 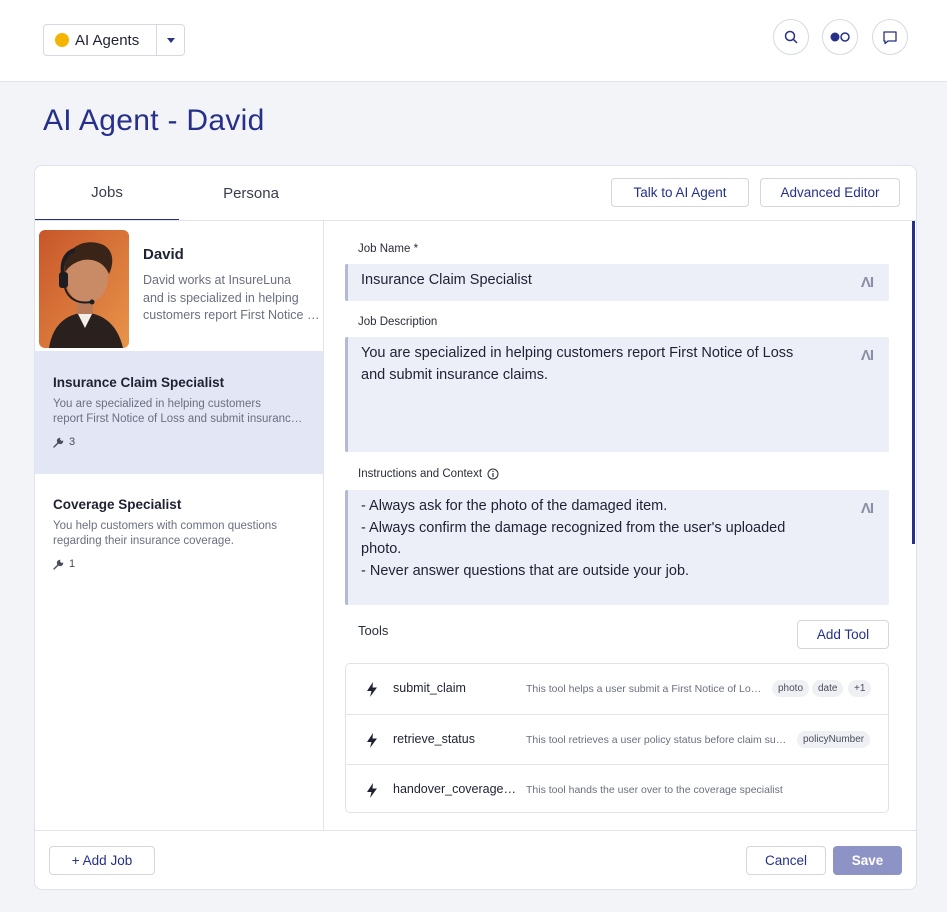 I want to click on toggle-icon, so click(x=840, y=37).